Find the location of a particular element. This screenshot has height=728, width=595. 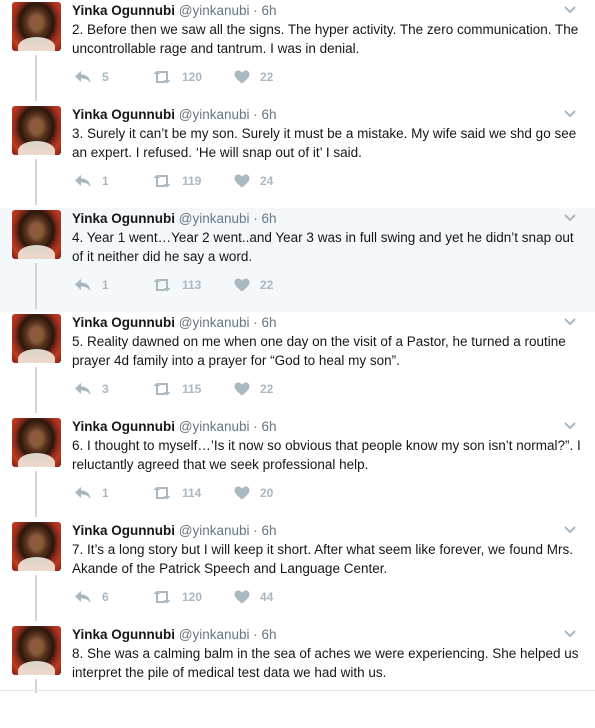

like-button: 20 is located at coordinates (253, 493).